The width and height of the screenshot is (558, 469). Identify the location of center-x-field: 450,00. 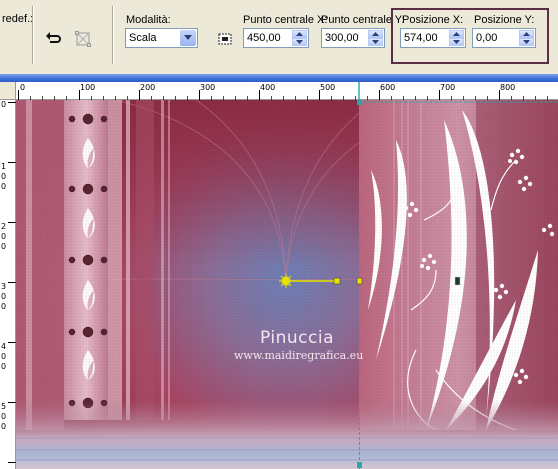
(276, 38).